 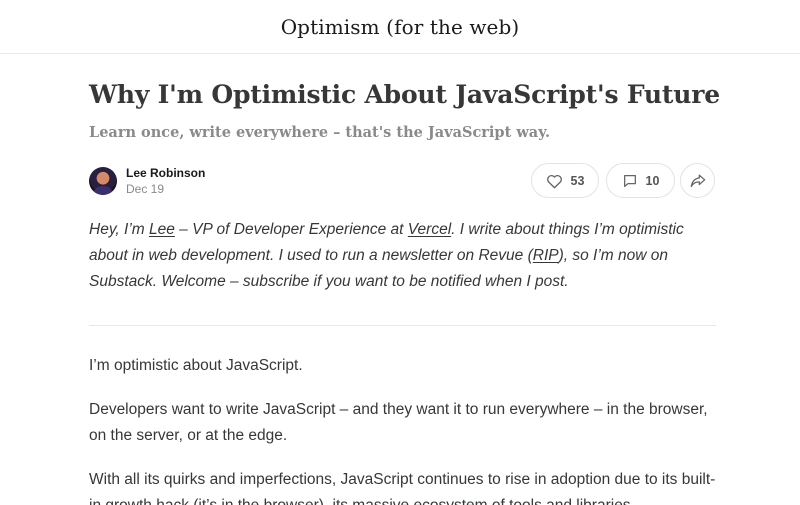 I want to click on link-rip: RIP, so click(x=546, y=255).